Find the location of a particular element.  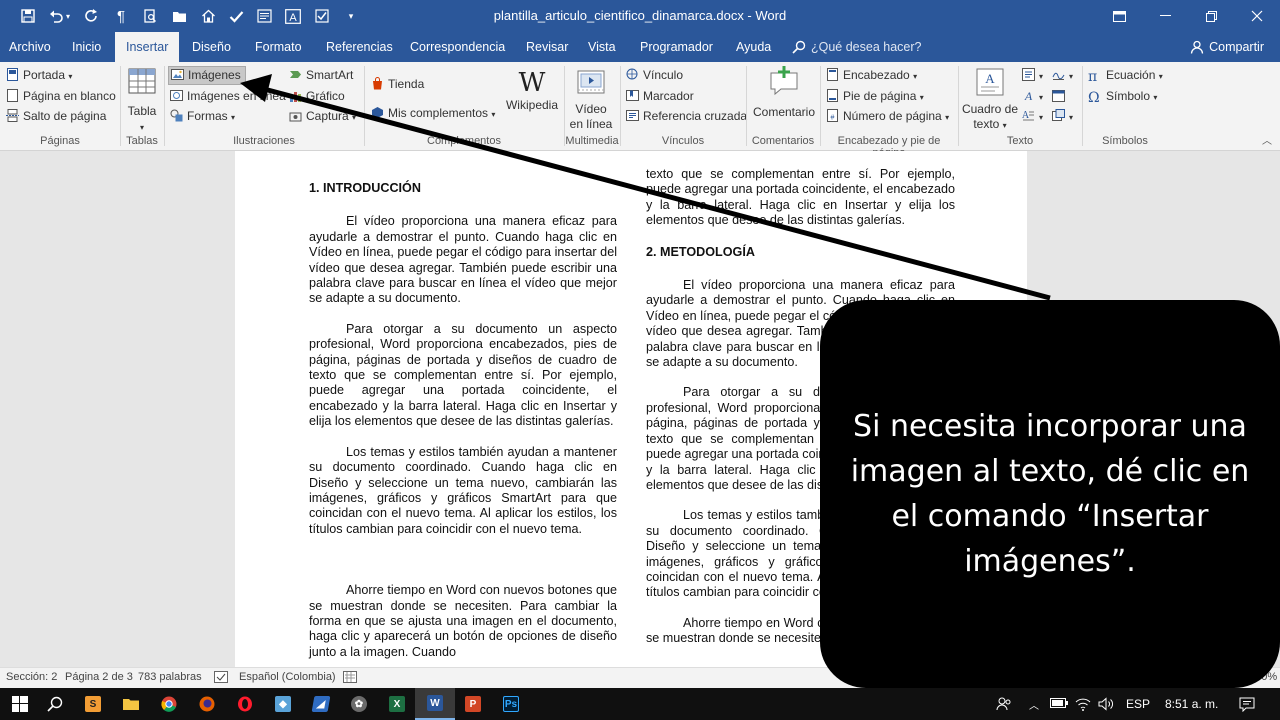

svg-text: A is located at coordinates (990, 78).